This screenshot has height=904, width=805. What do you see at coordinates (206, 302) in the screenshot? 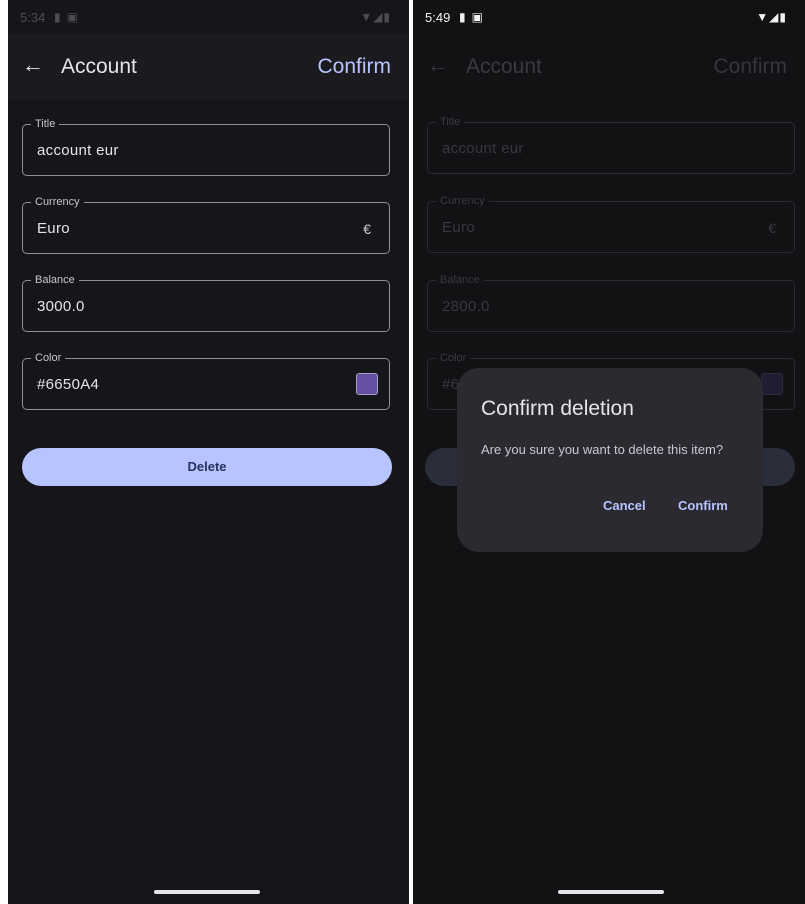
I see `balance-field: Balance 3000.0` at bounding box center [206, 302].